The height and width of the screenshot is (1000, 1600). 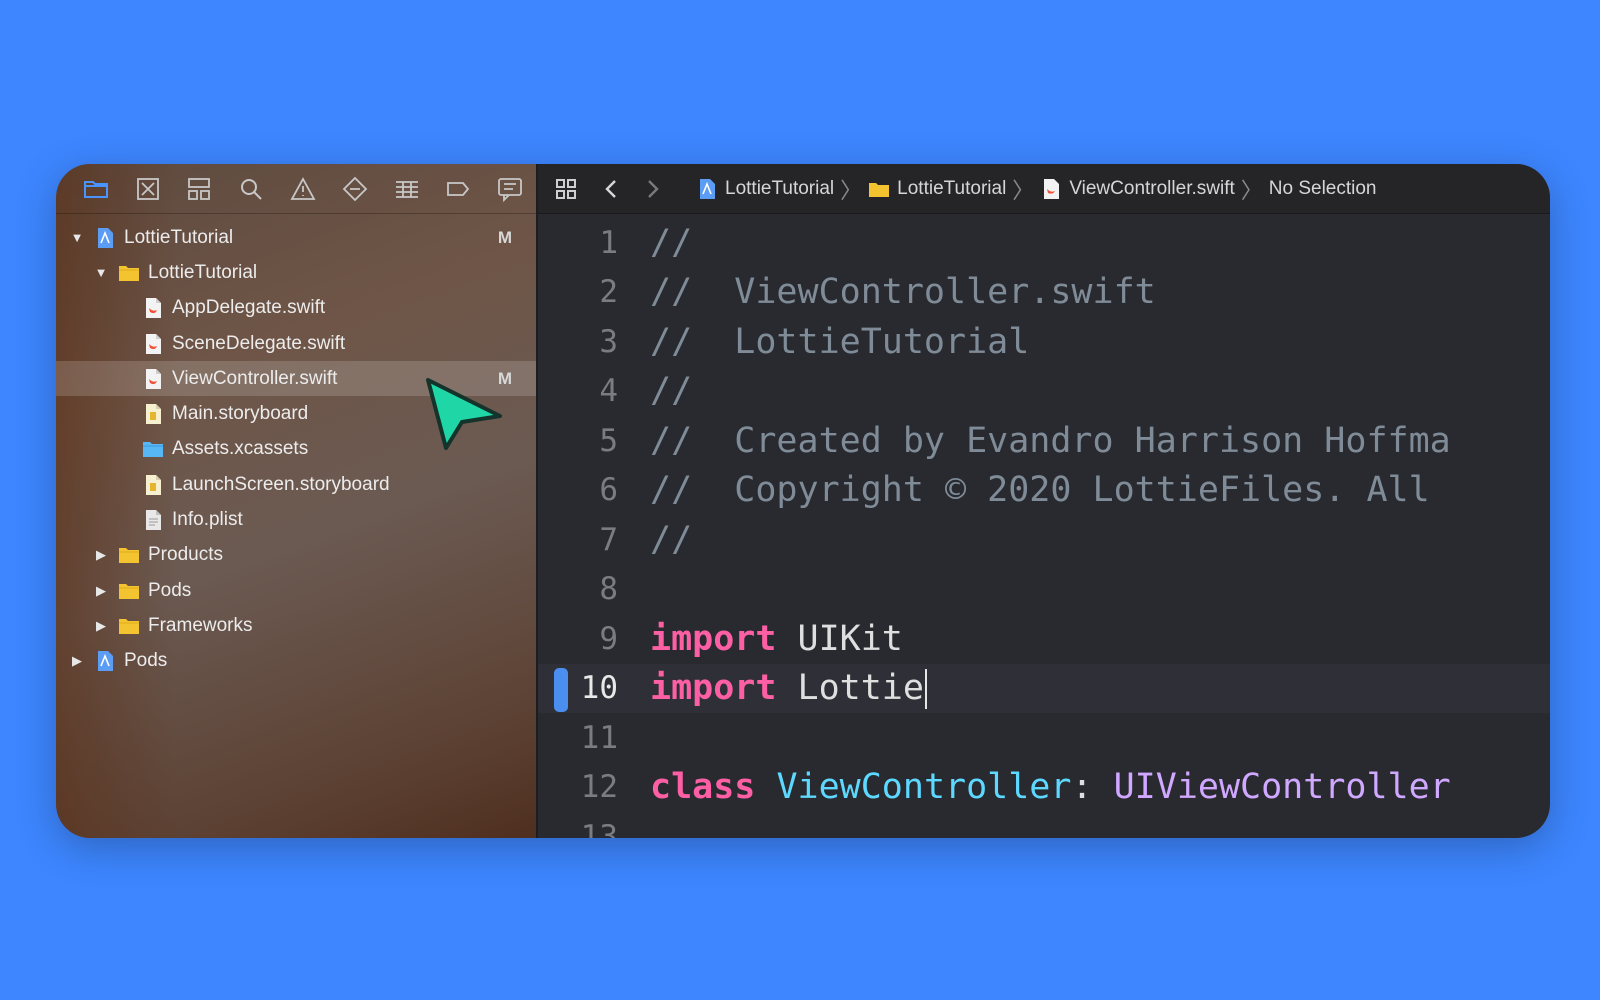 I want to click on grid-icon, so click(x=566, y=189).